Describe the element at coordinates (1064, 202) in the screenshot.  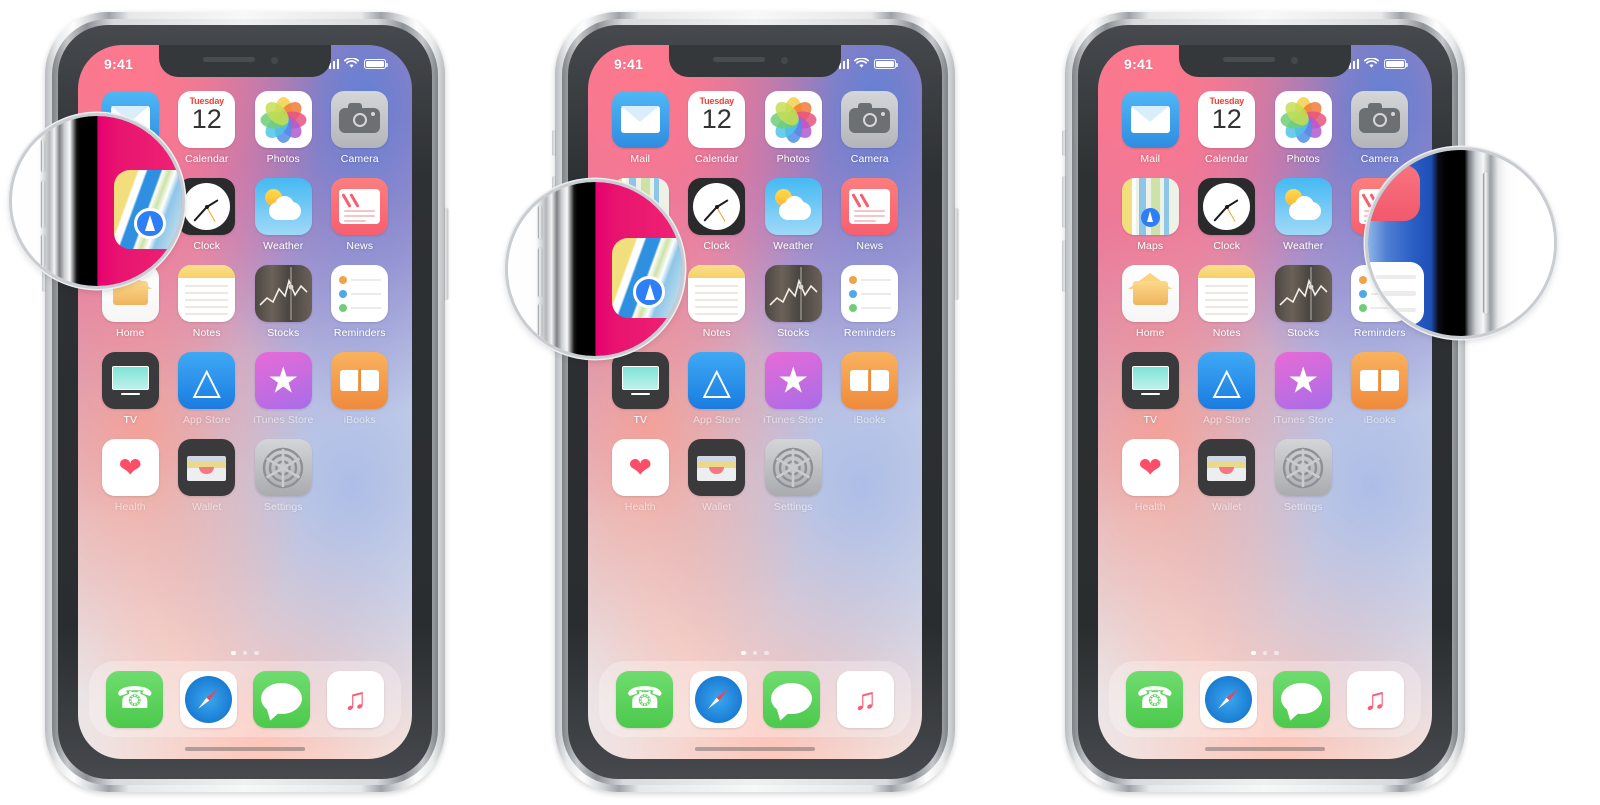
I see `volume-up-button` at that location.